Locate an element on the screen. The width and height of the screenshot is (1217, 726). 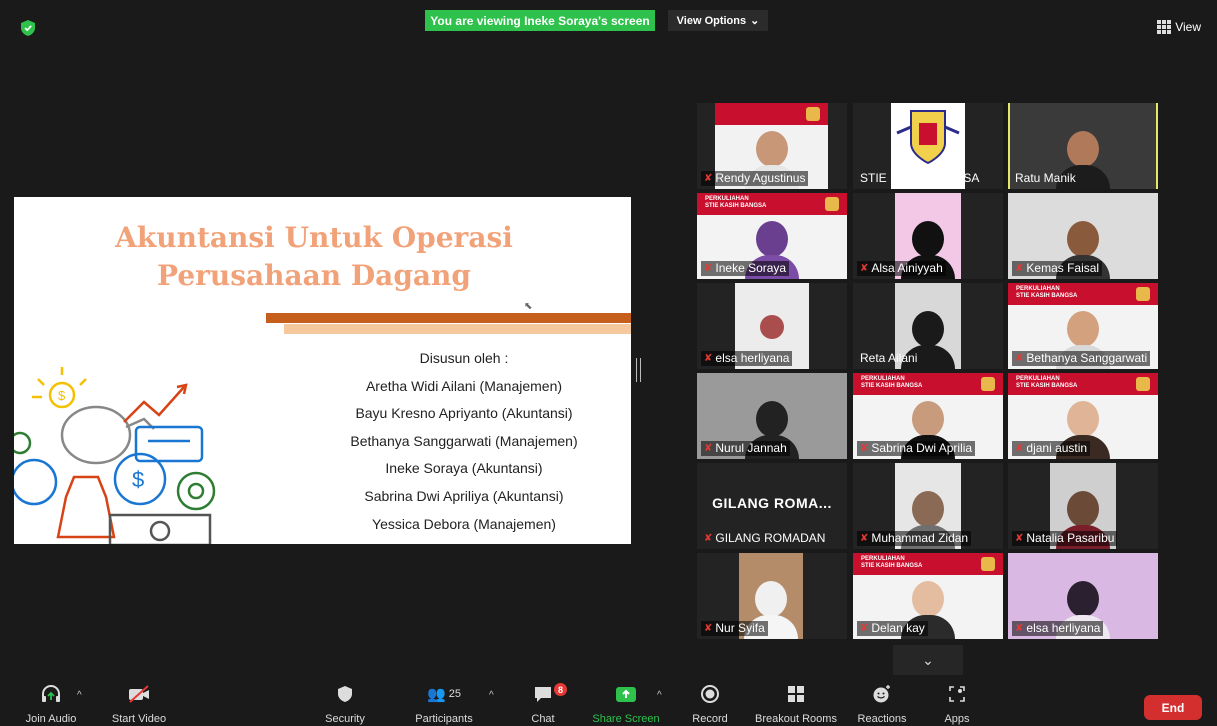
chat-label: Chat is located at coordinates (543, 719).